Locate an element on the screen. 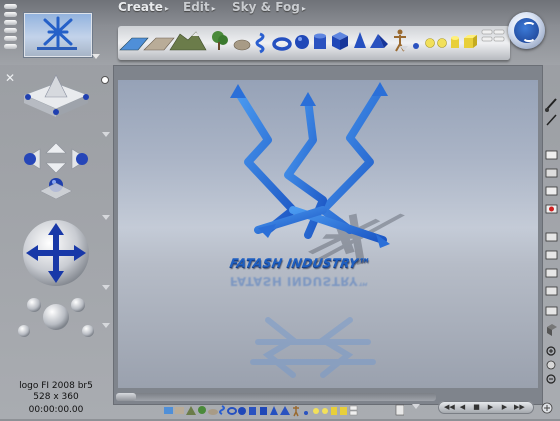  cross-menu-chevron-down-icon is located at coordinates (106, 287).